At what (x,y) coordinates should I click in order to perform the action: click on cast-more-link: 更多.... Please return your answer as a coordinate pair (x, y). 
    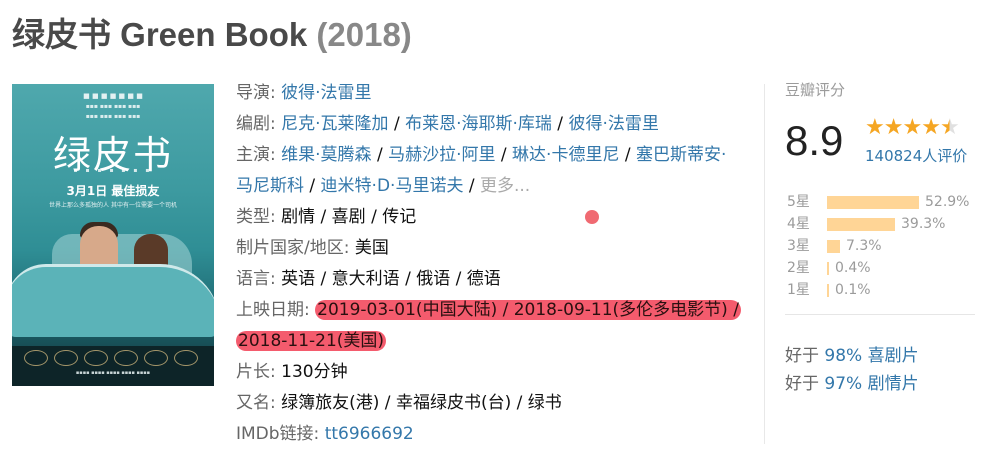
    Looking at the image, I should click on (505, 186).